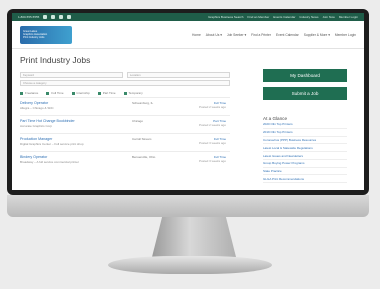  Describe the element at coordinates (80, 93) in the screenshot. I see `filter-internship: Internship` at that location.